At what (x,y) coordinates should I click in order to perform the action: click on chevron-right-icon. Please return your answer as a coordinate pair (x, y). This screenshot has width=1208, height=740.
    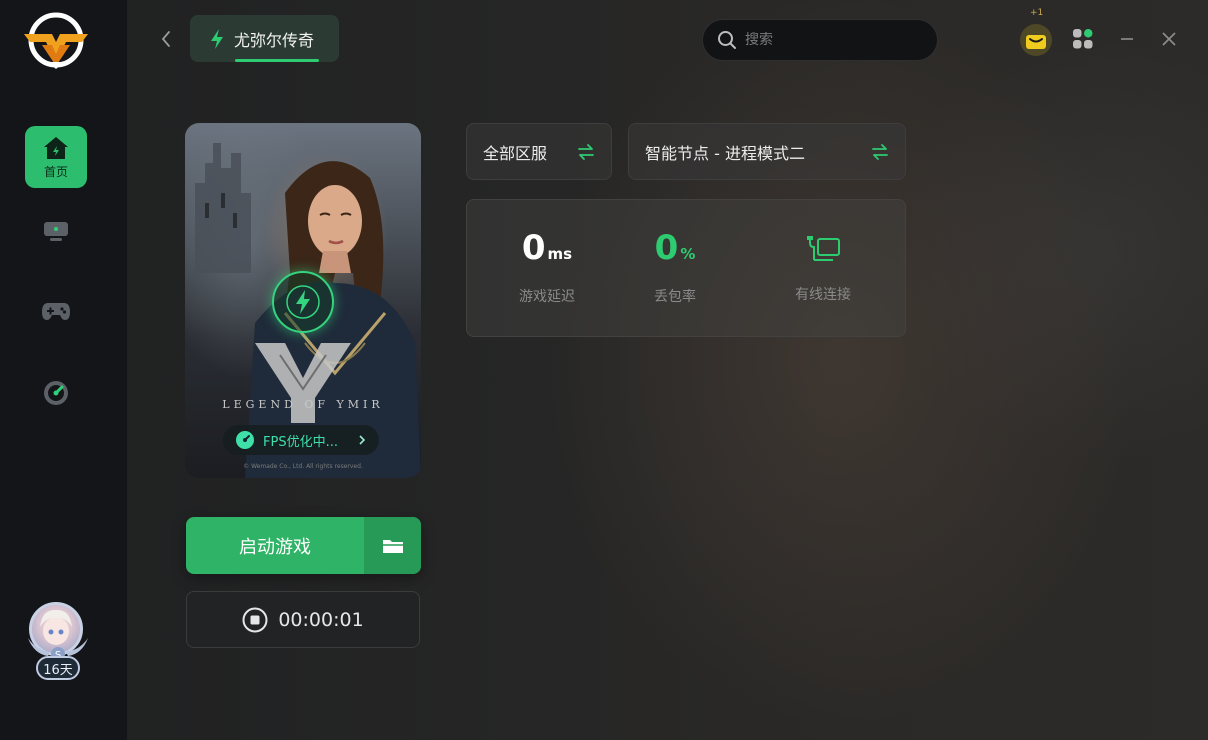
    Looking at the image, I should click on (362, 440).